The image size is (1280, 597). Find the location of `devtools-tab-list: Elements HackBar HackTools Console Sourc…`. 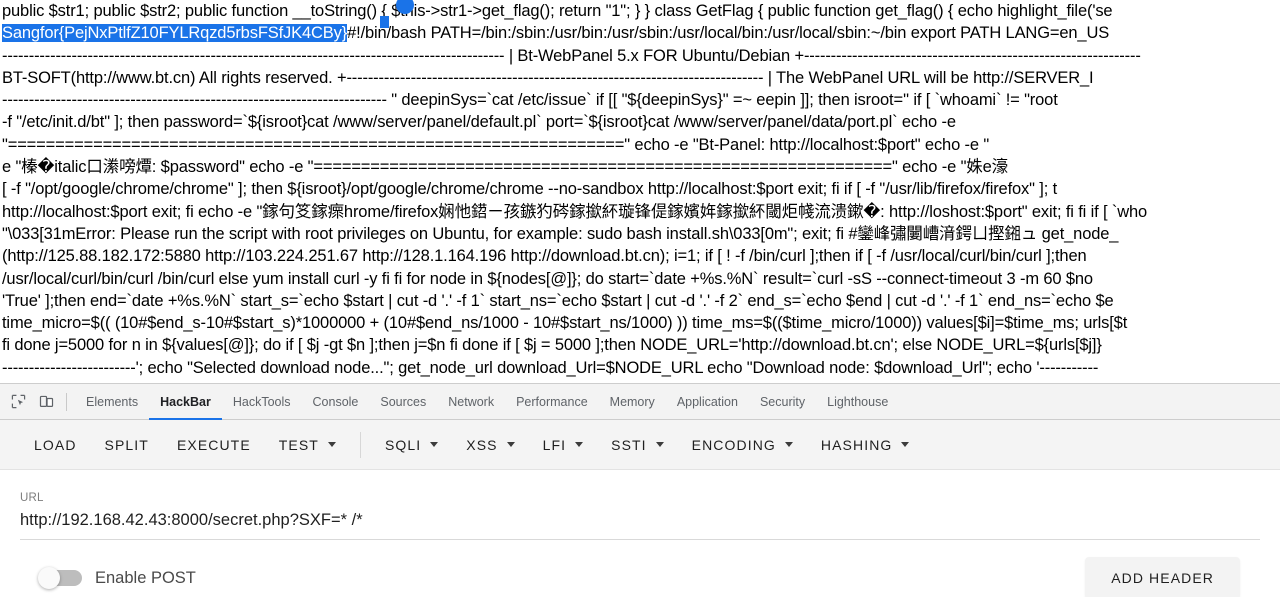

devtools-tab-list: Elements HackBar HackTools Console Sourc… is located at coordinates (487, 402).